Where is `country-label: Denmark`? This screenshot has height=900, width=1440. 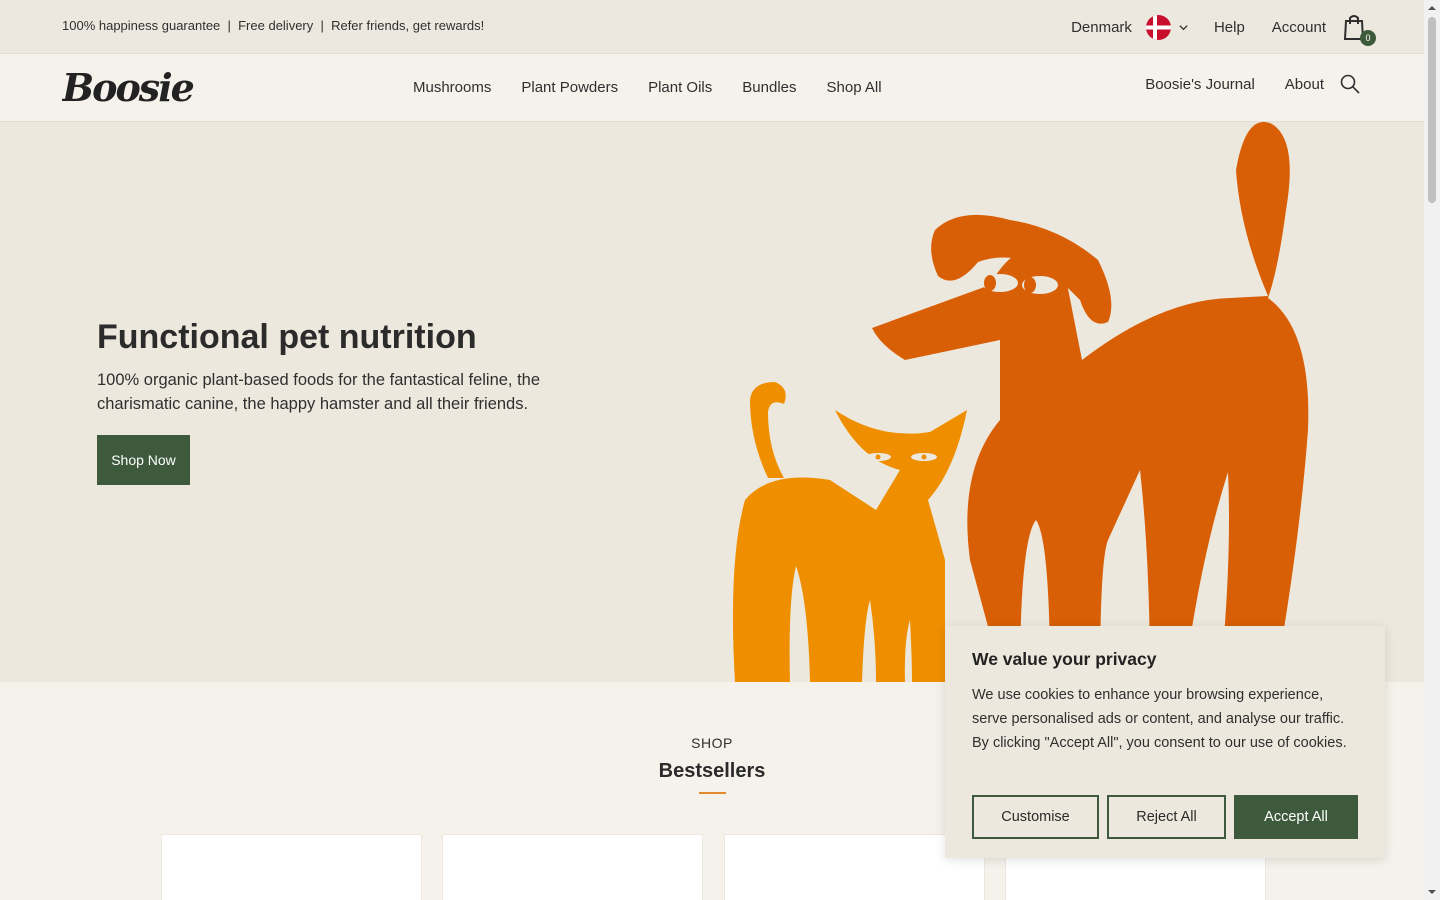 country-label: Denmark is located at coordinates (1101, 27).